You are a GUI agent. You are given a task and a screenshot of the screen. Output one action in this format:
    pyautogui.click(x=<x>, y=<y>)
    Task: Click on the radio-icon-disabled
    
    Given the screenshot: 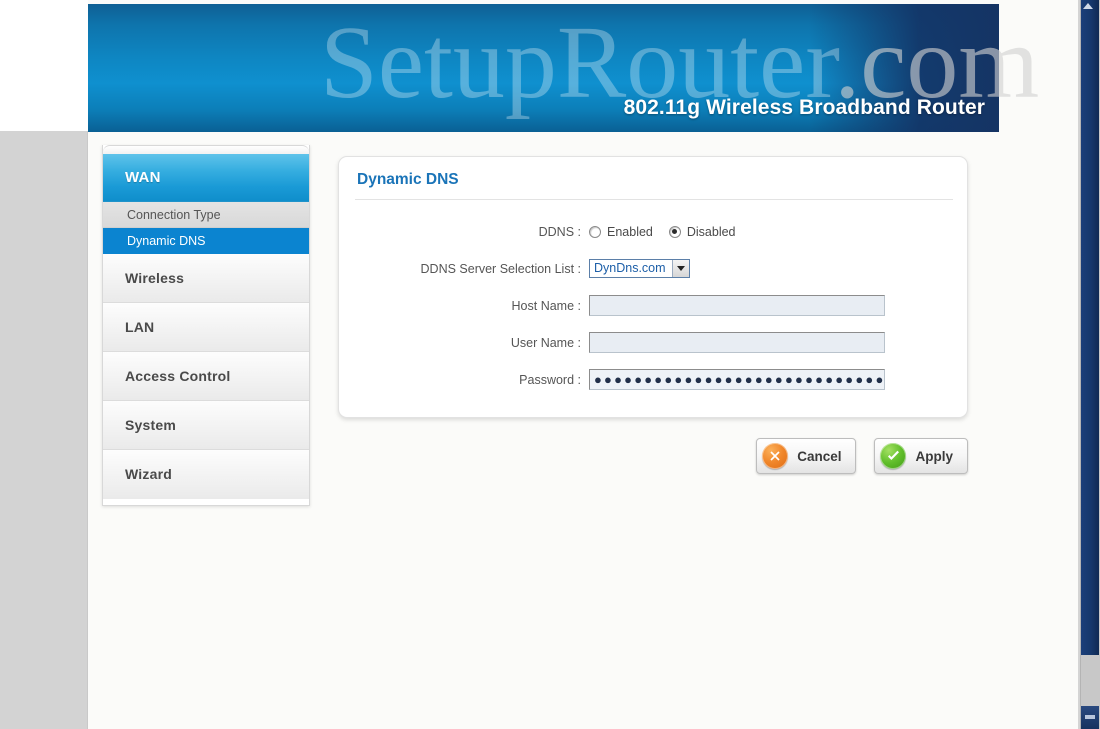 What is the action you would take?
    pyautogui.click(x=674, y=231)
    